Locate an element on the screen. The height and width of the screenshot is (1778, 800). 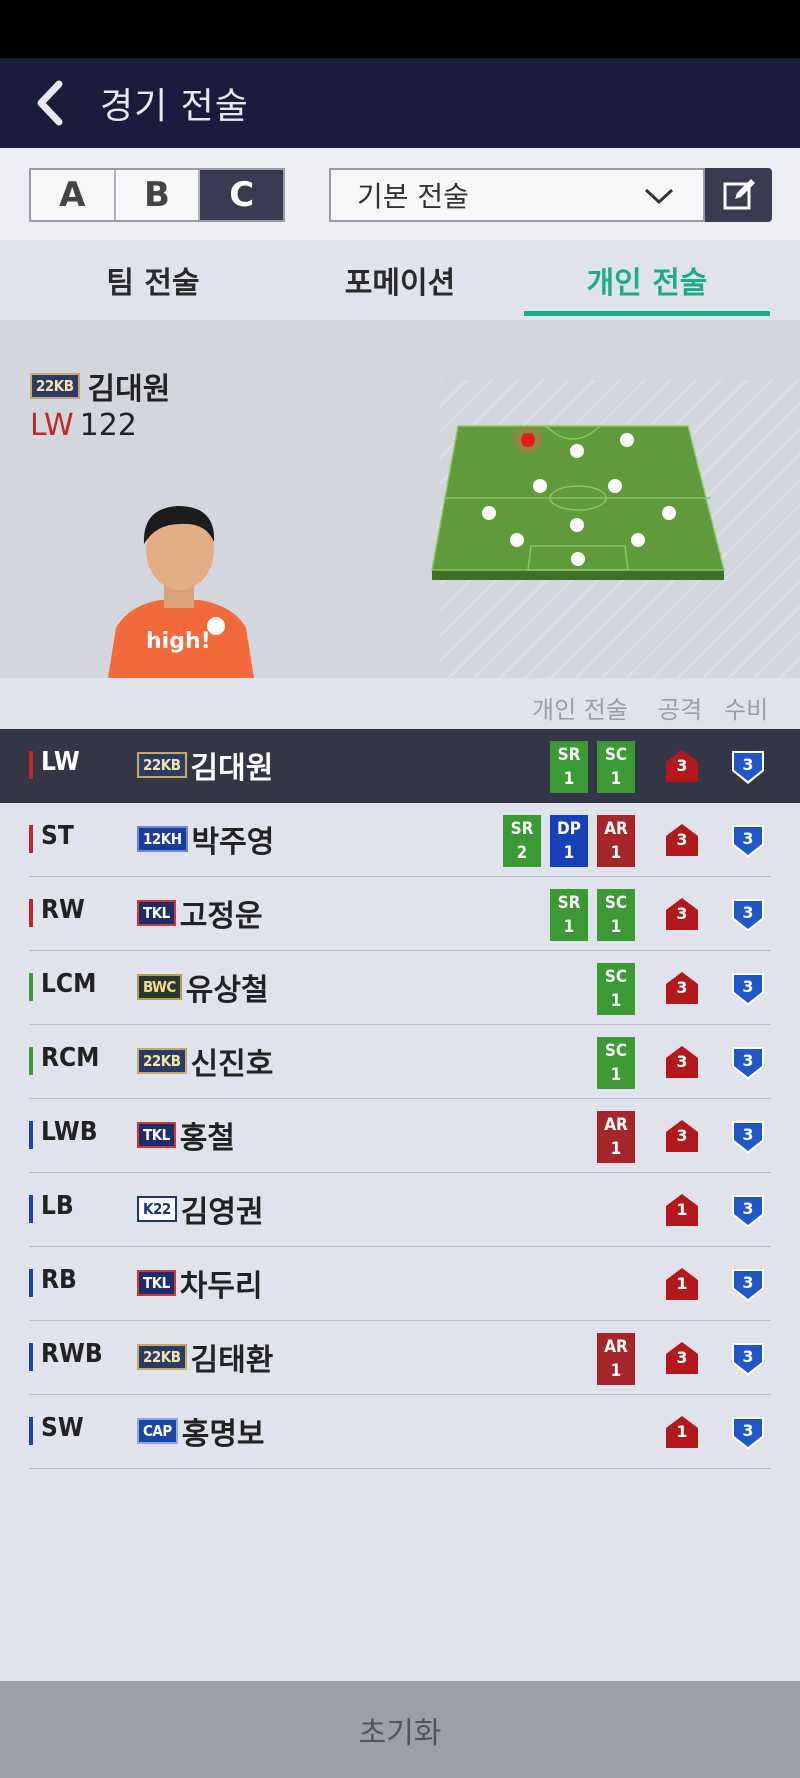
player-row: RWB 22KB 김태환 AR 1 3 3 is located at coordinates (400, 1358).